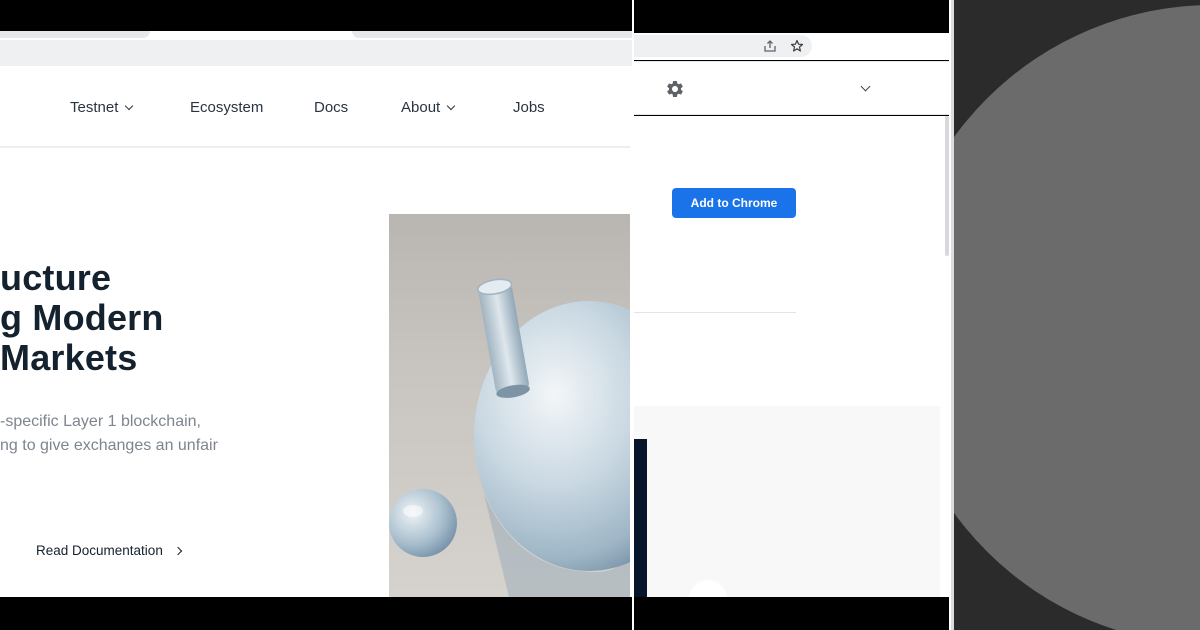 This screenshot has width=1200, height=630. I want to click on glass-spheres-graphic, so click(509, 437).